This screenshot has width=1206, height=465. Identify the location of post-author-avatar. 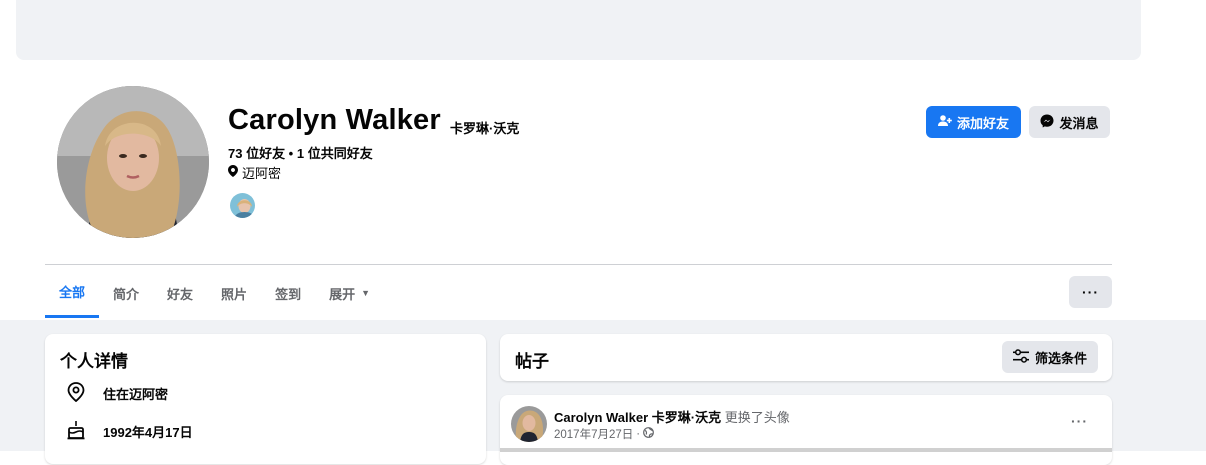
(529, 424).